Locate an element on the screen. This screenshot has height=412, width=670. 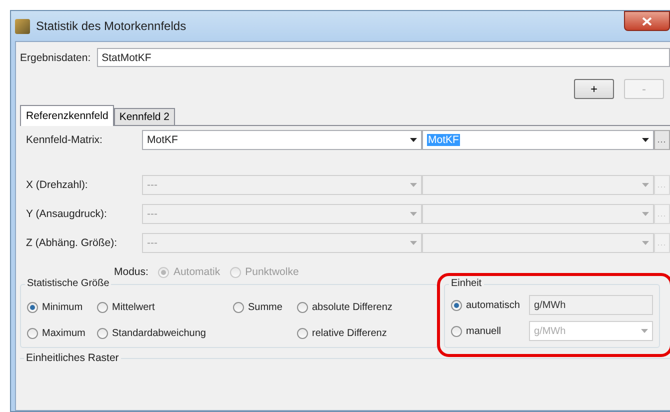
dropdown: MotKF is located at coordinates (282, 140).